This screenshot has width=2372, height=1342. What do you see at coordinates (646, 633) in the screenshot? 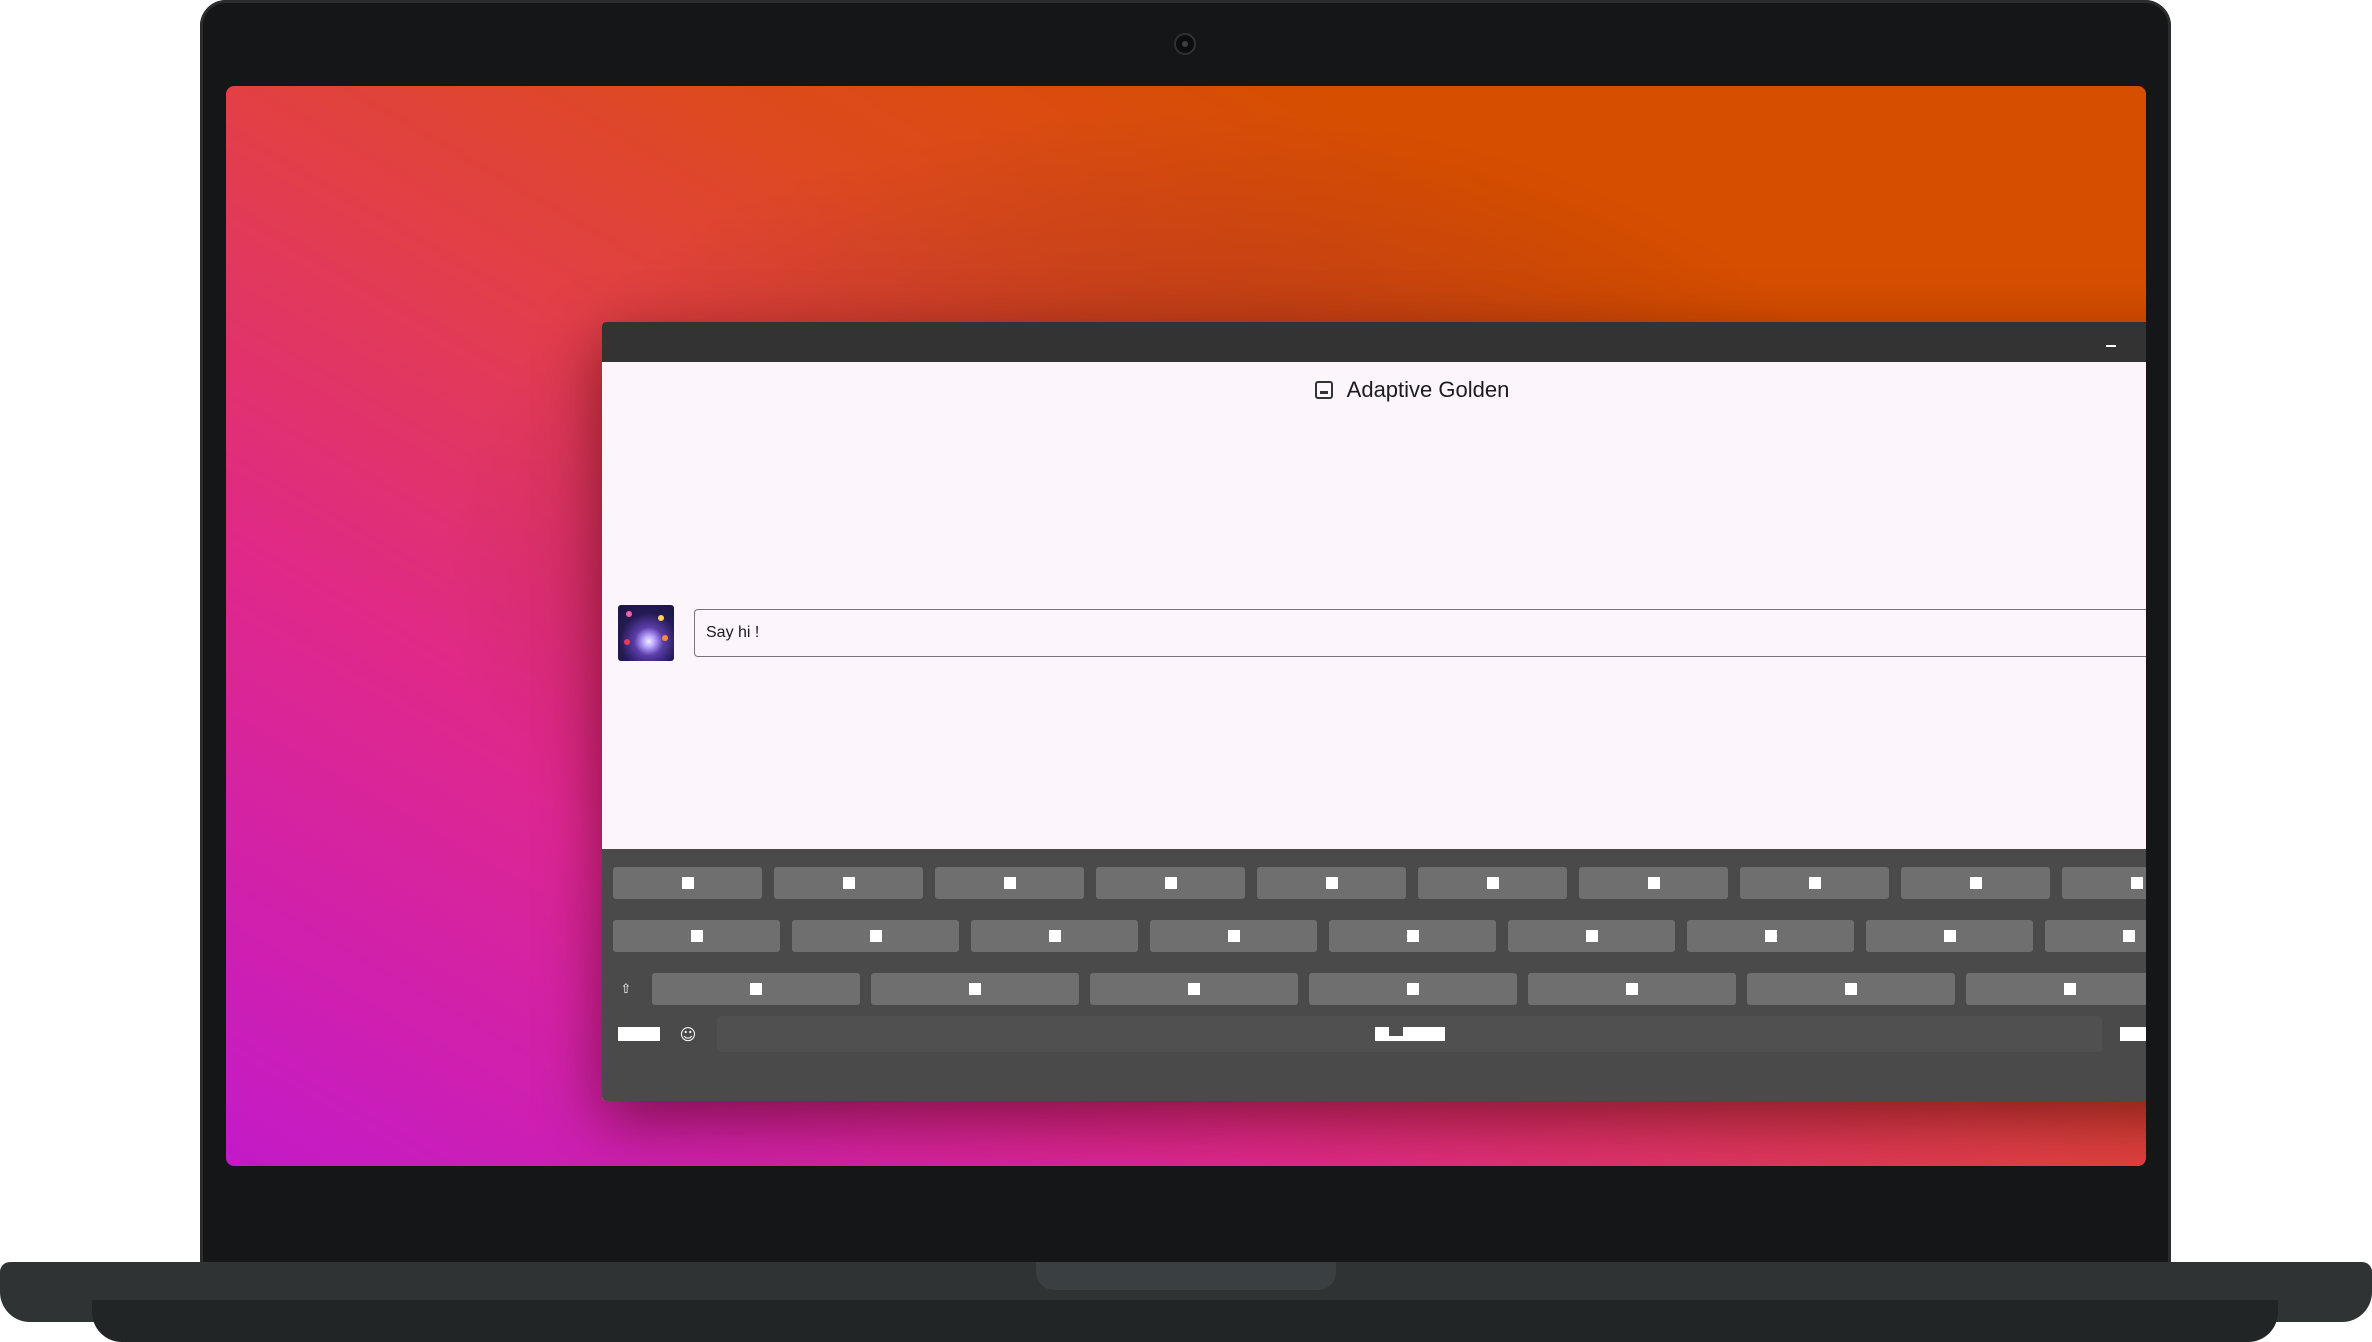
I see `avatar` at bounding box center [646, 633].